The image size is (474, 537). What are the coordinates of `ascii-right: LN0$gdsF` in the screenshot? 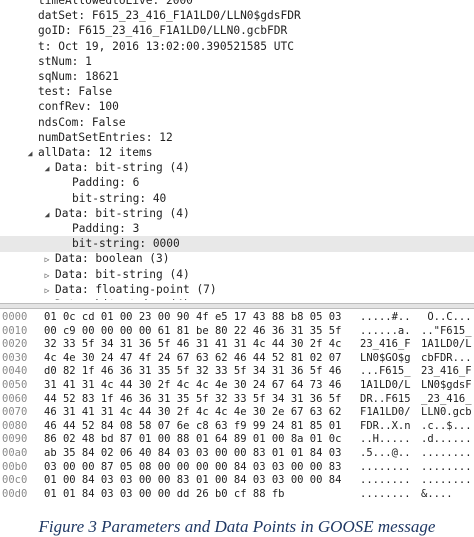 It's located at (446, 385).